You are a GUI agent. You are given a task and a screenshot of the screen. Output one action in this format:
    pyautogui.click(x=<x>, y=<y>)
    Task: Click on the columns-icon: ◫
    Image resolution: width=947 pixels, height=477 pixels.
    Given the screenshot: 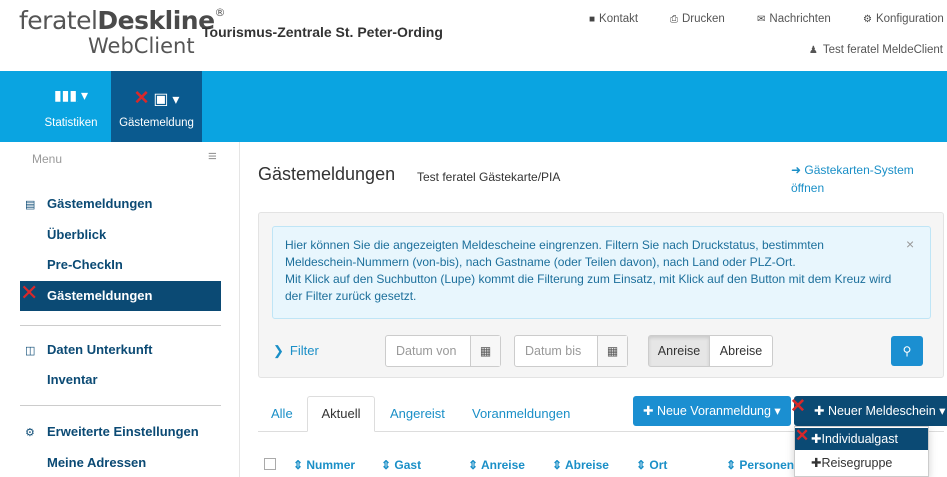 What is the action you would take?
    pyautogui.click(x=30, y=351)
    